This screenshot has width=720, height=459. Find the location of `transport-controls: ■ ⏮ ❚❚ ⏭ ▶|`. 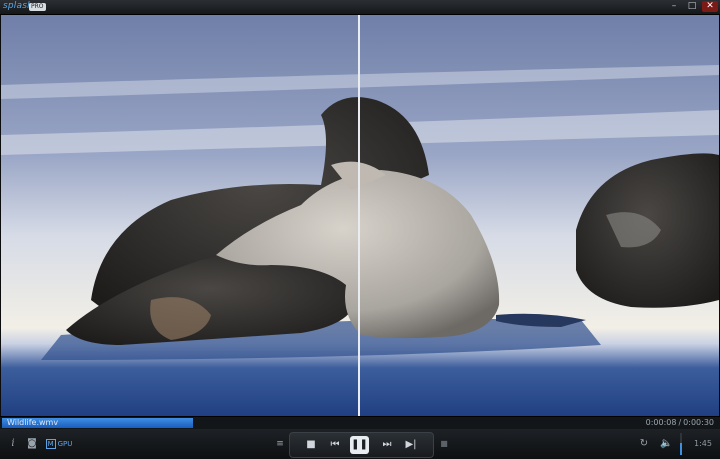

transport-controls: ■ ⏮ ❚❚ ⏭ ▶| is located at coordinates (361, 445).